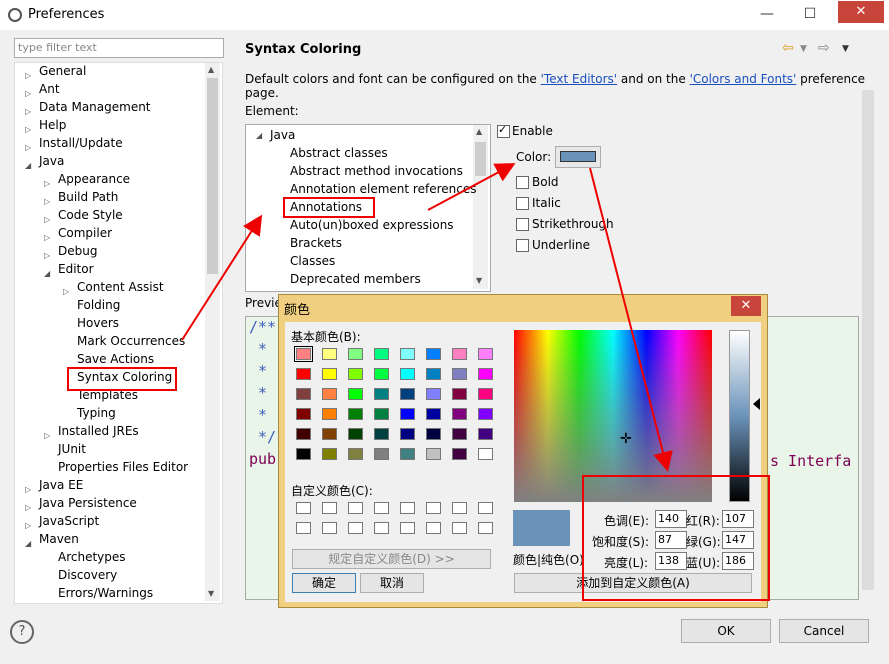  I want to click on strikethrough-checkbox, so click(522, 224).